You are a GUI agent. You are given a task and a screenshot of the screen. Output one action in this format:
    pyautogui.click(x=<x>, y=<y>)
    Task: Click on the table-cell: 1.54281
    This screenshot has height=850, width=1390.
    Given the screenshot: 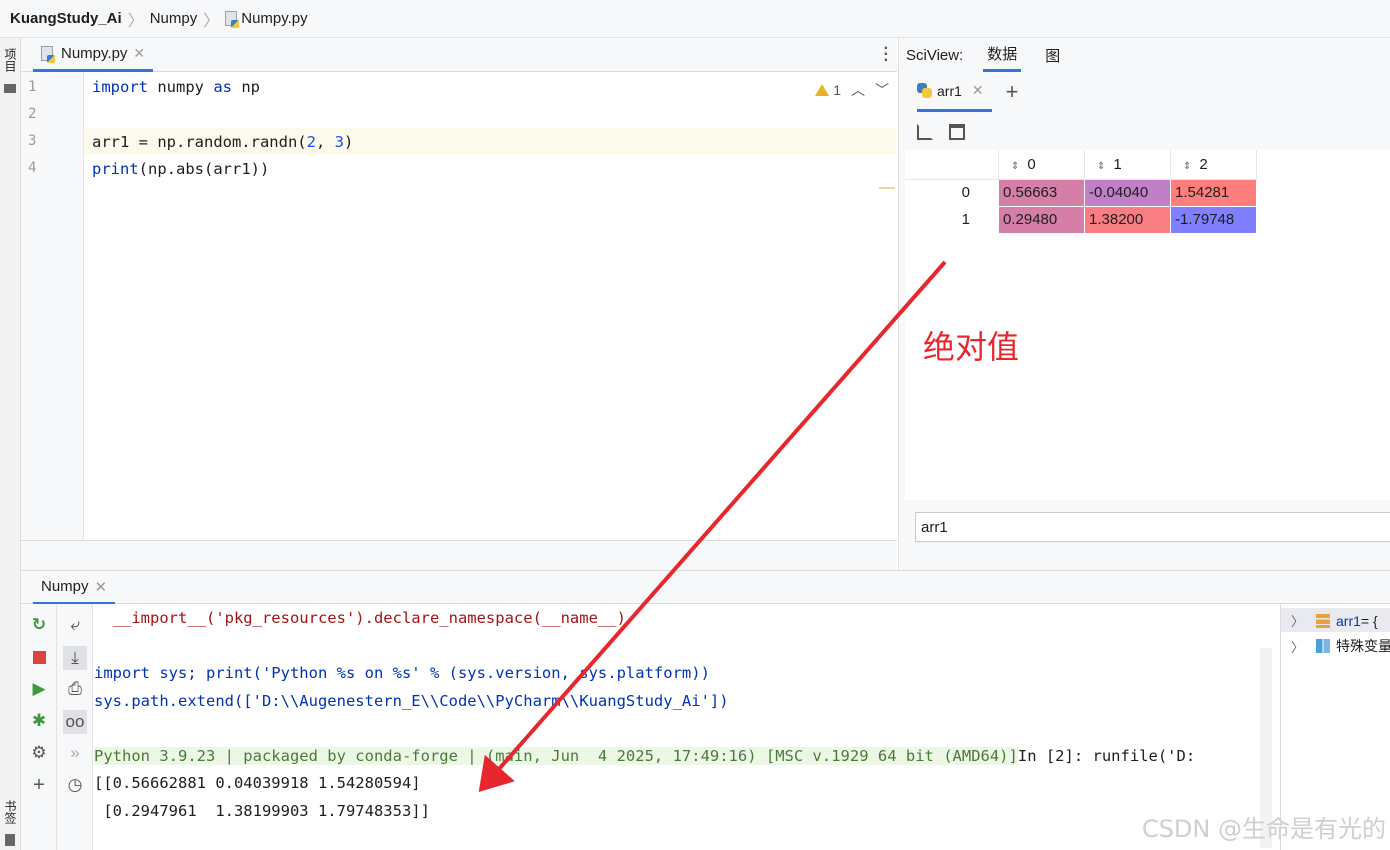 What is the action you would take?
    pyautogui.click(x=1213, y=192)
    